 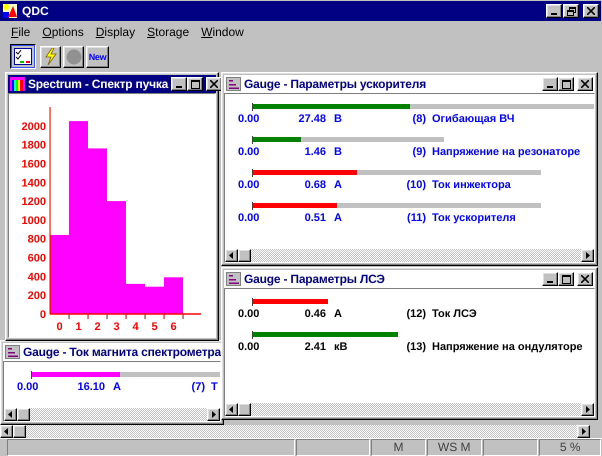 I want to click on app-icon, so click(x=10, y=11).